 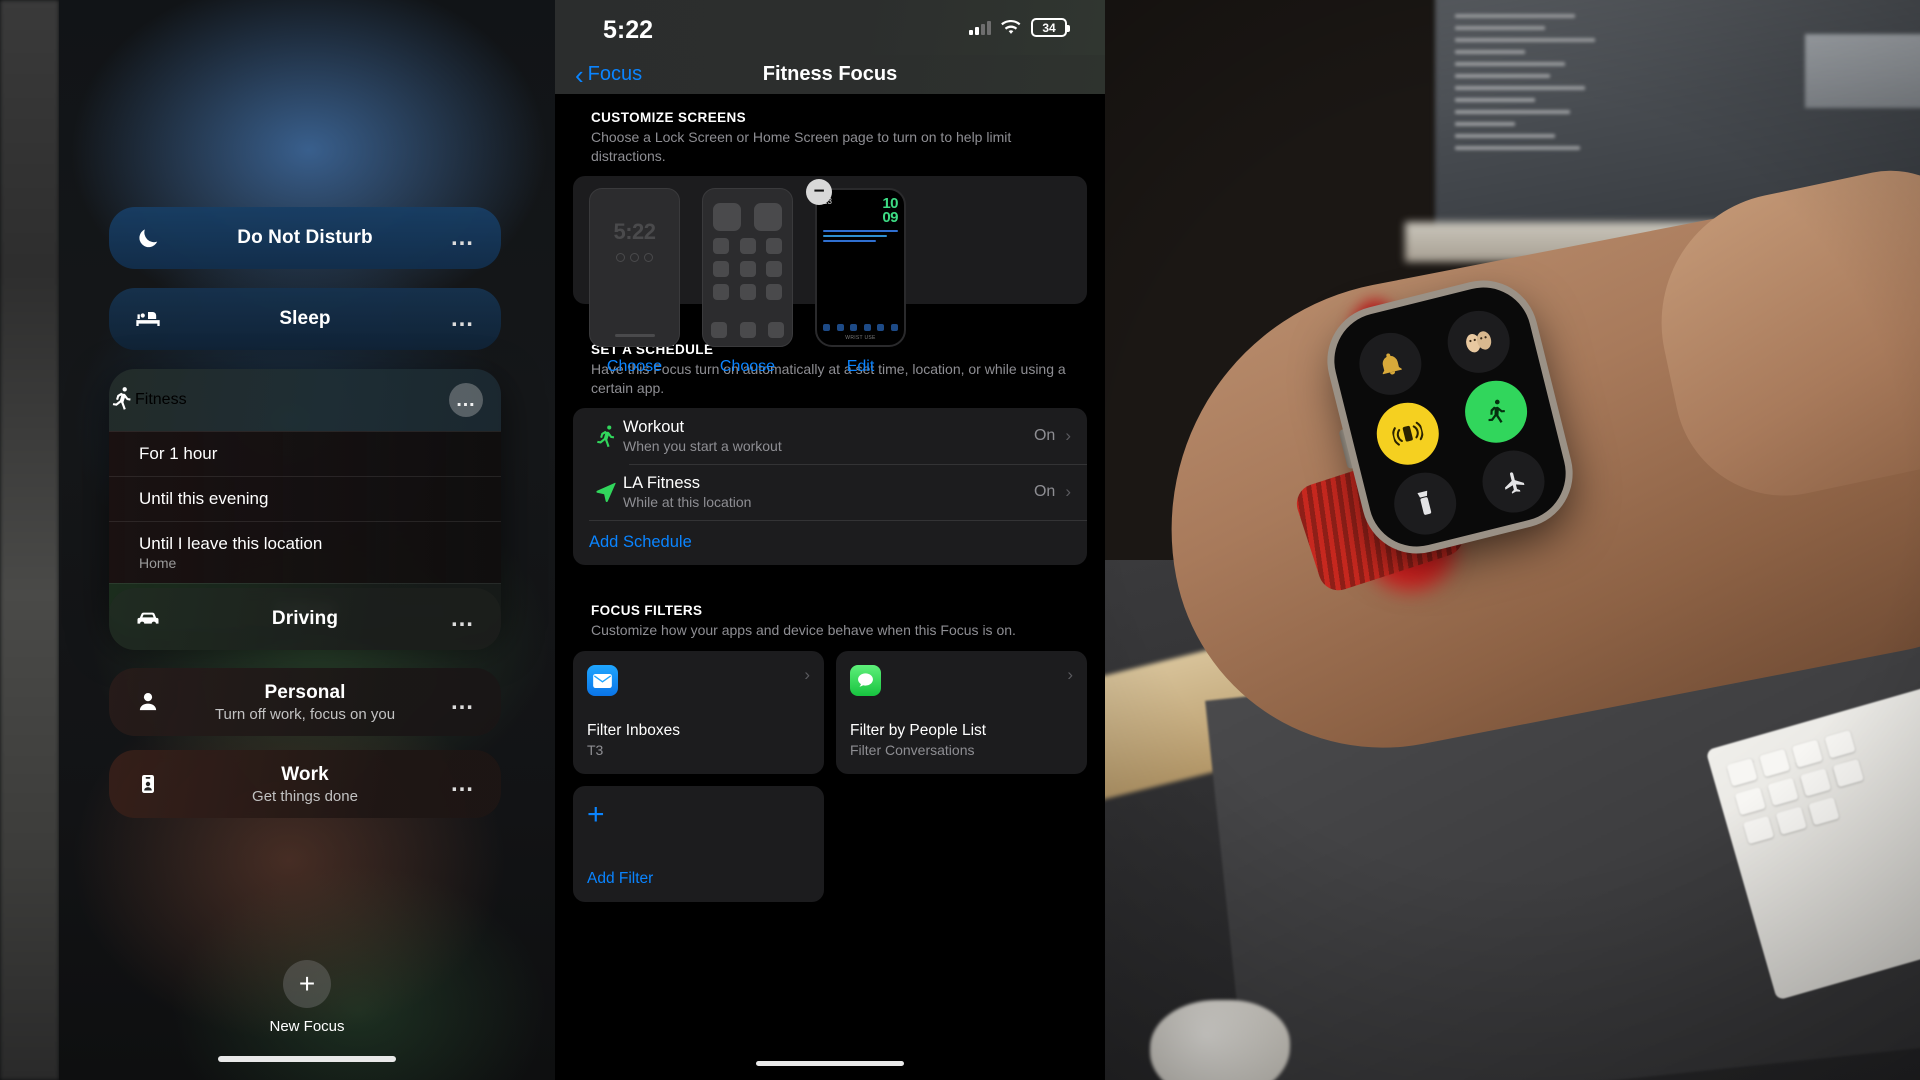 I want to click on home-screen-option: Choose, so click(x=747, y=281).